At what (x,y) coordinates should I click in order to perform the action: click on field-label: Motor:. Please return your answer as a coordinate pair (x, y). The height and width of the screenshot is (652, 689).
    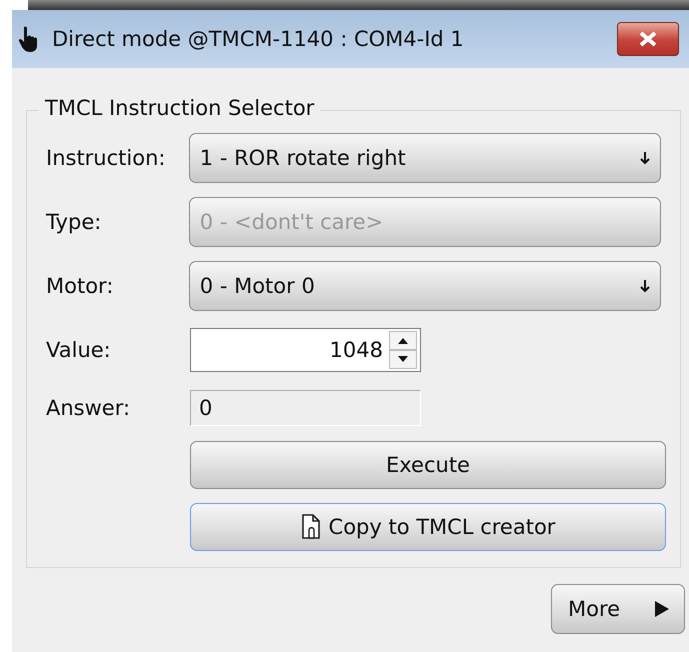
    Looking at the image, I should click on (80, 286).